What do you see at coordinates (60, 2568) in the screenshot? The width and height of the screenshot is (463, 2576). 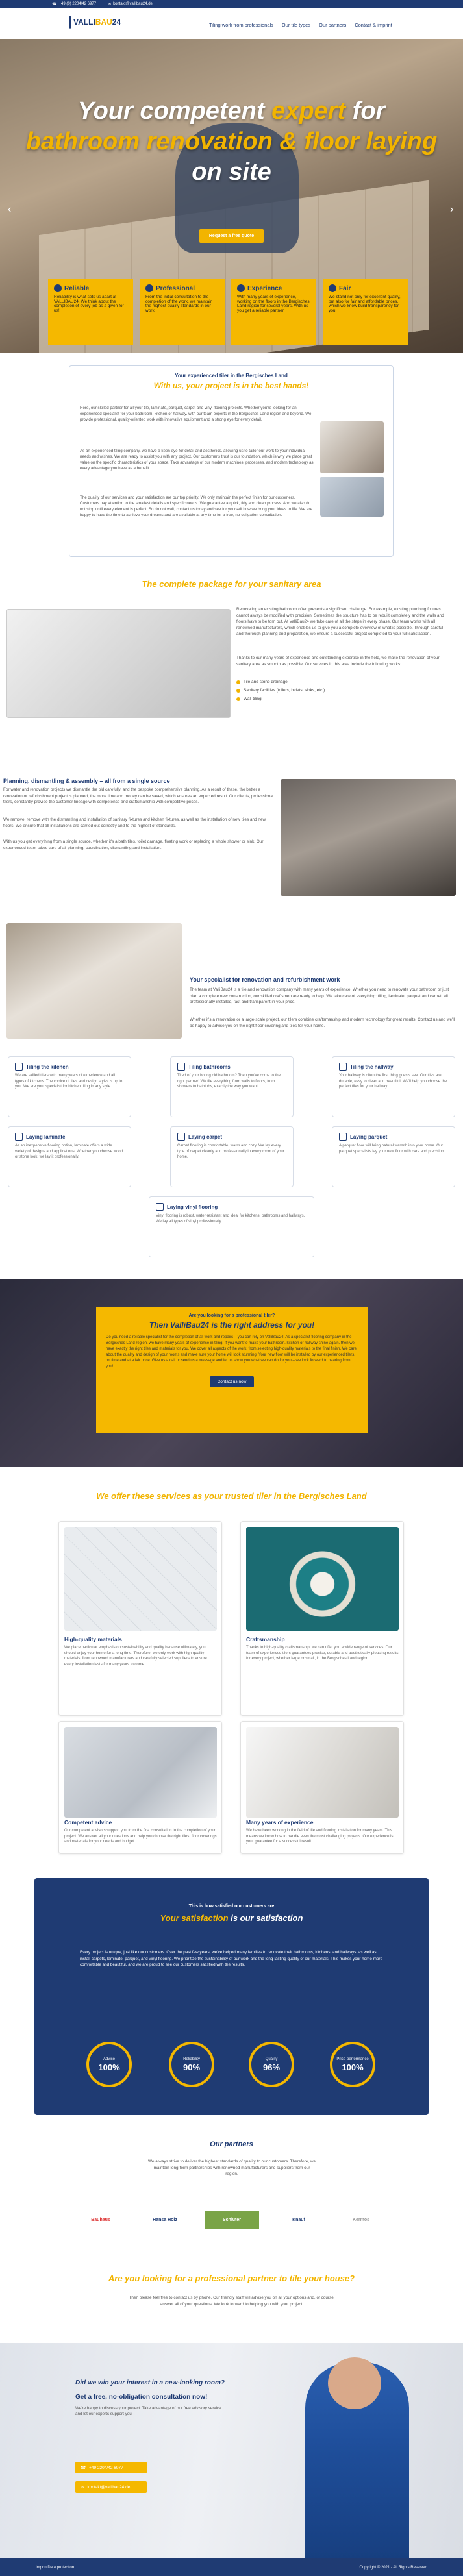 I see `footer-privacy-link: Data protection` at bounding box center [60, 2568].